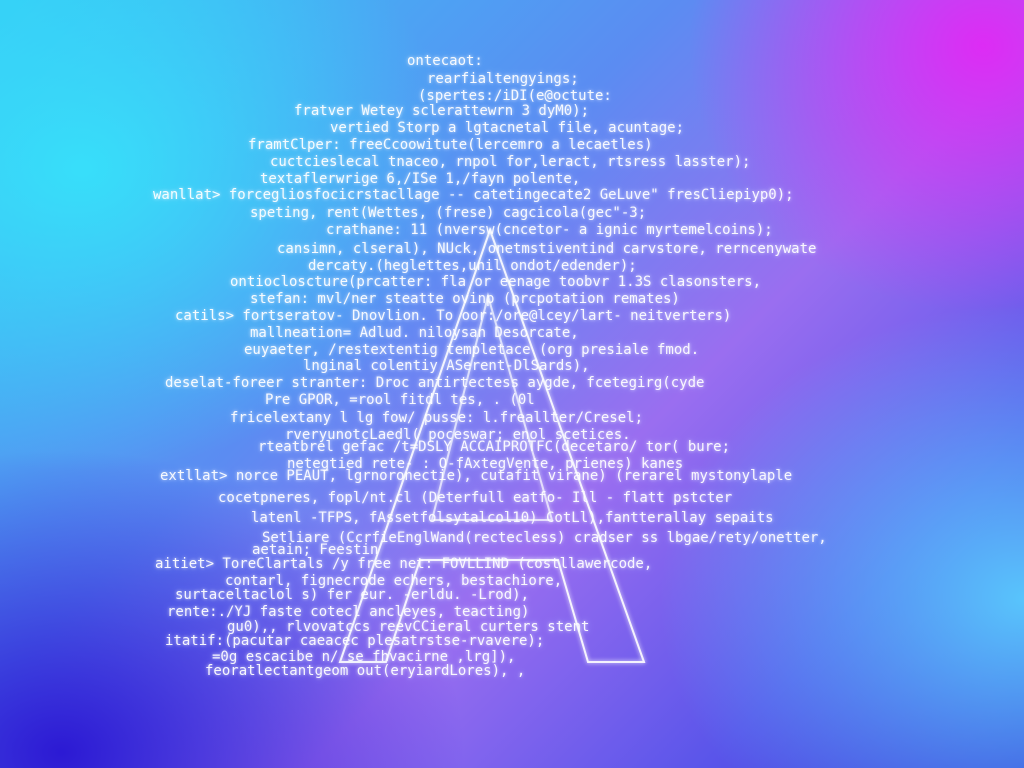 The image size is (1024, 768). Describe the element at coordinates (446, 366) in the screenshot. I see `code-line: lnginal colentiy ASerent-DlSards),` at that location.